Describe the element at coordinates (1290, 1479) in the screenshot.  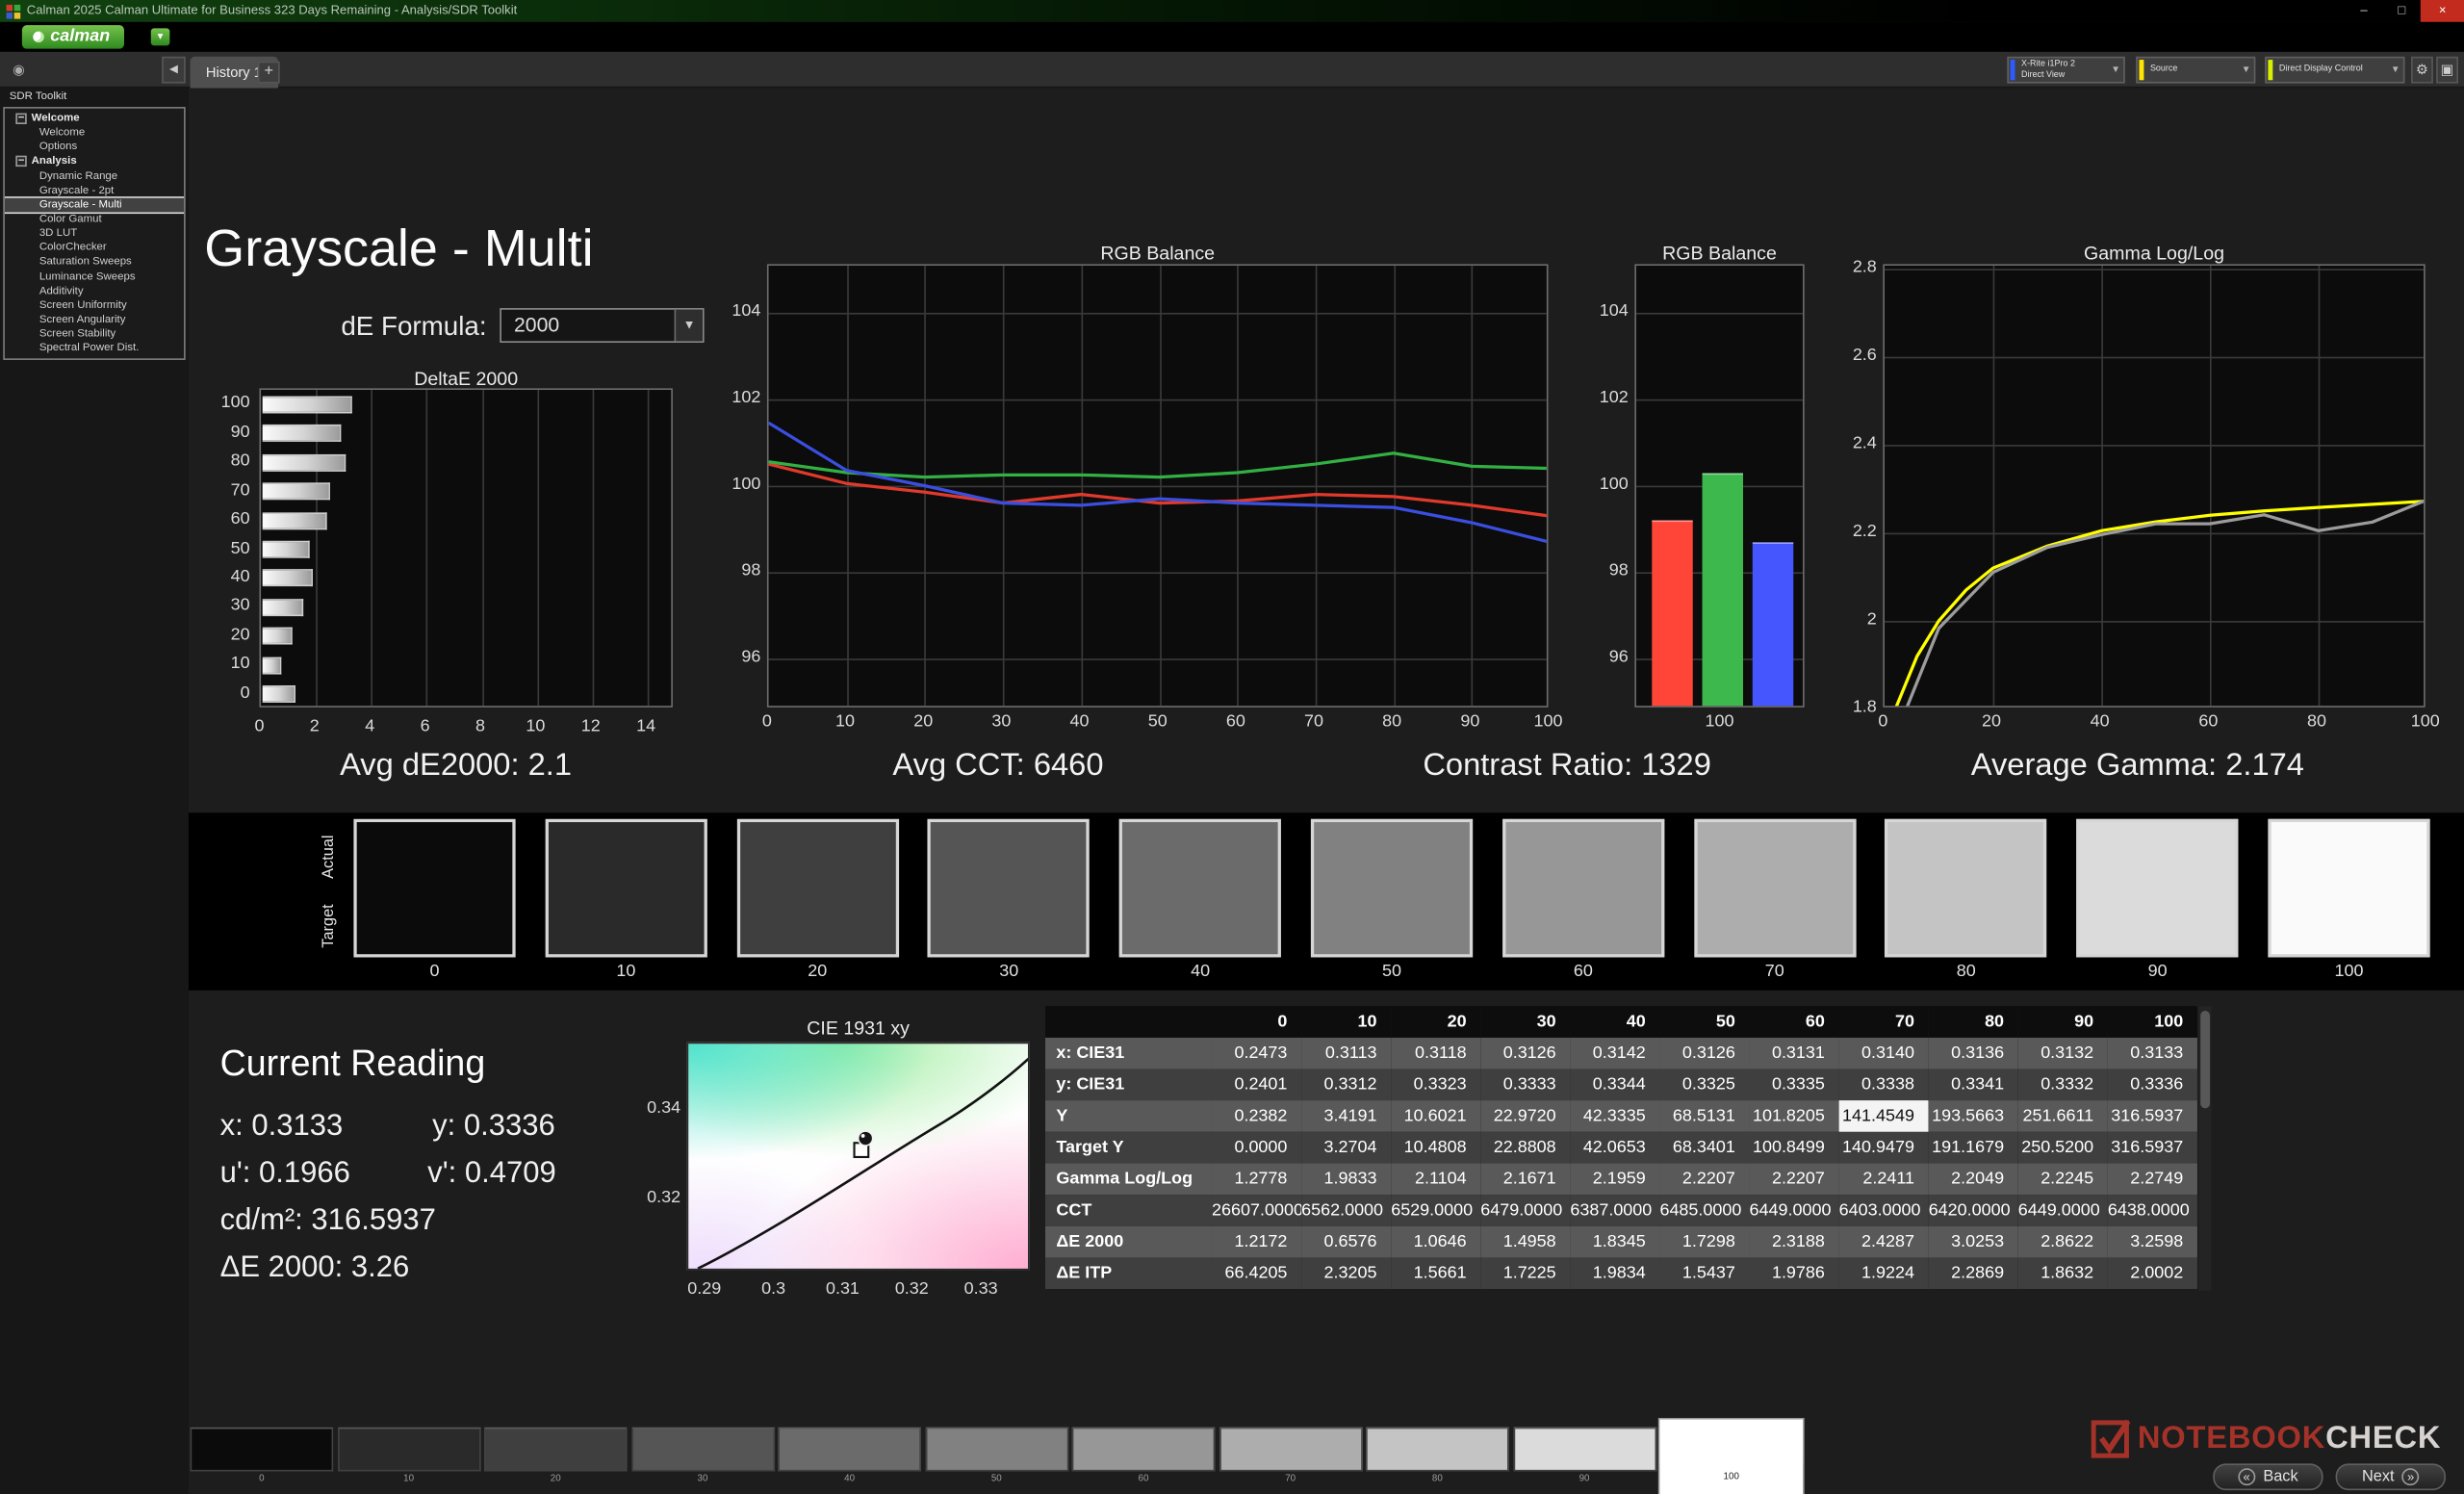
I see `patch-level-label: 70` at that location.